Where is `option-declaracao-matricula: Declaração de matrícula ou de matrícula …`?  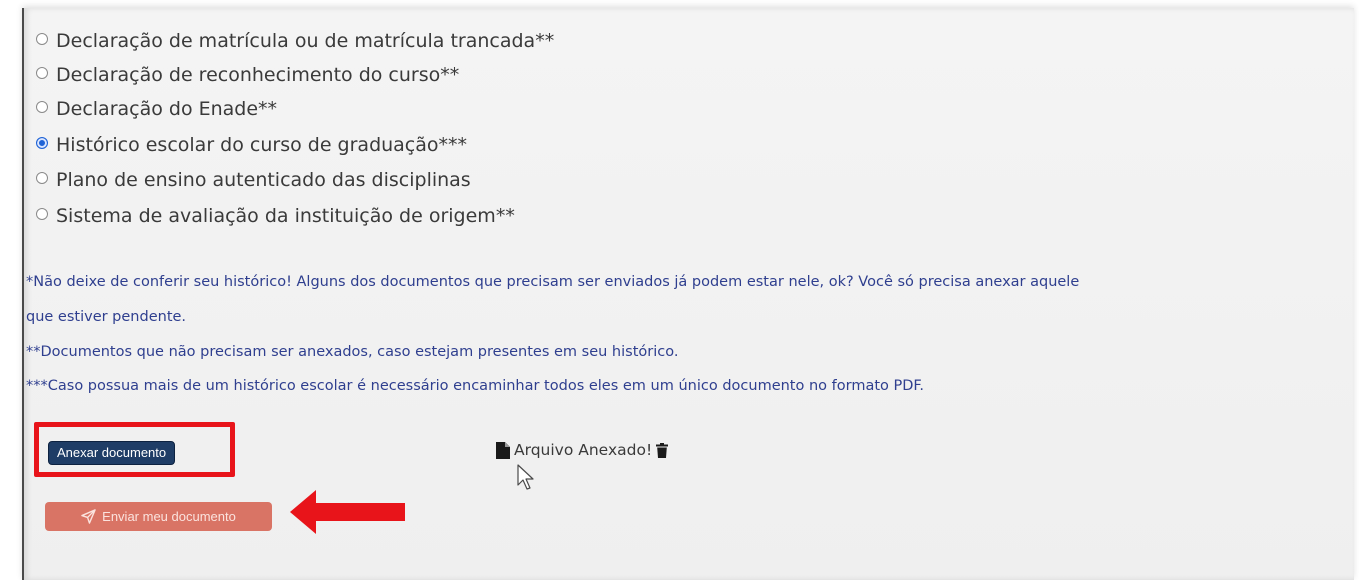
option-declaracao-matricula: Declaração de matrícula ou de matrícula … is located at coordinates (295, 41).